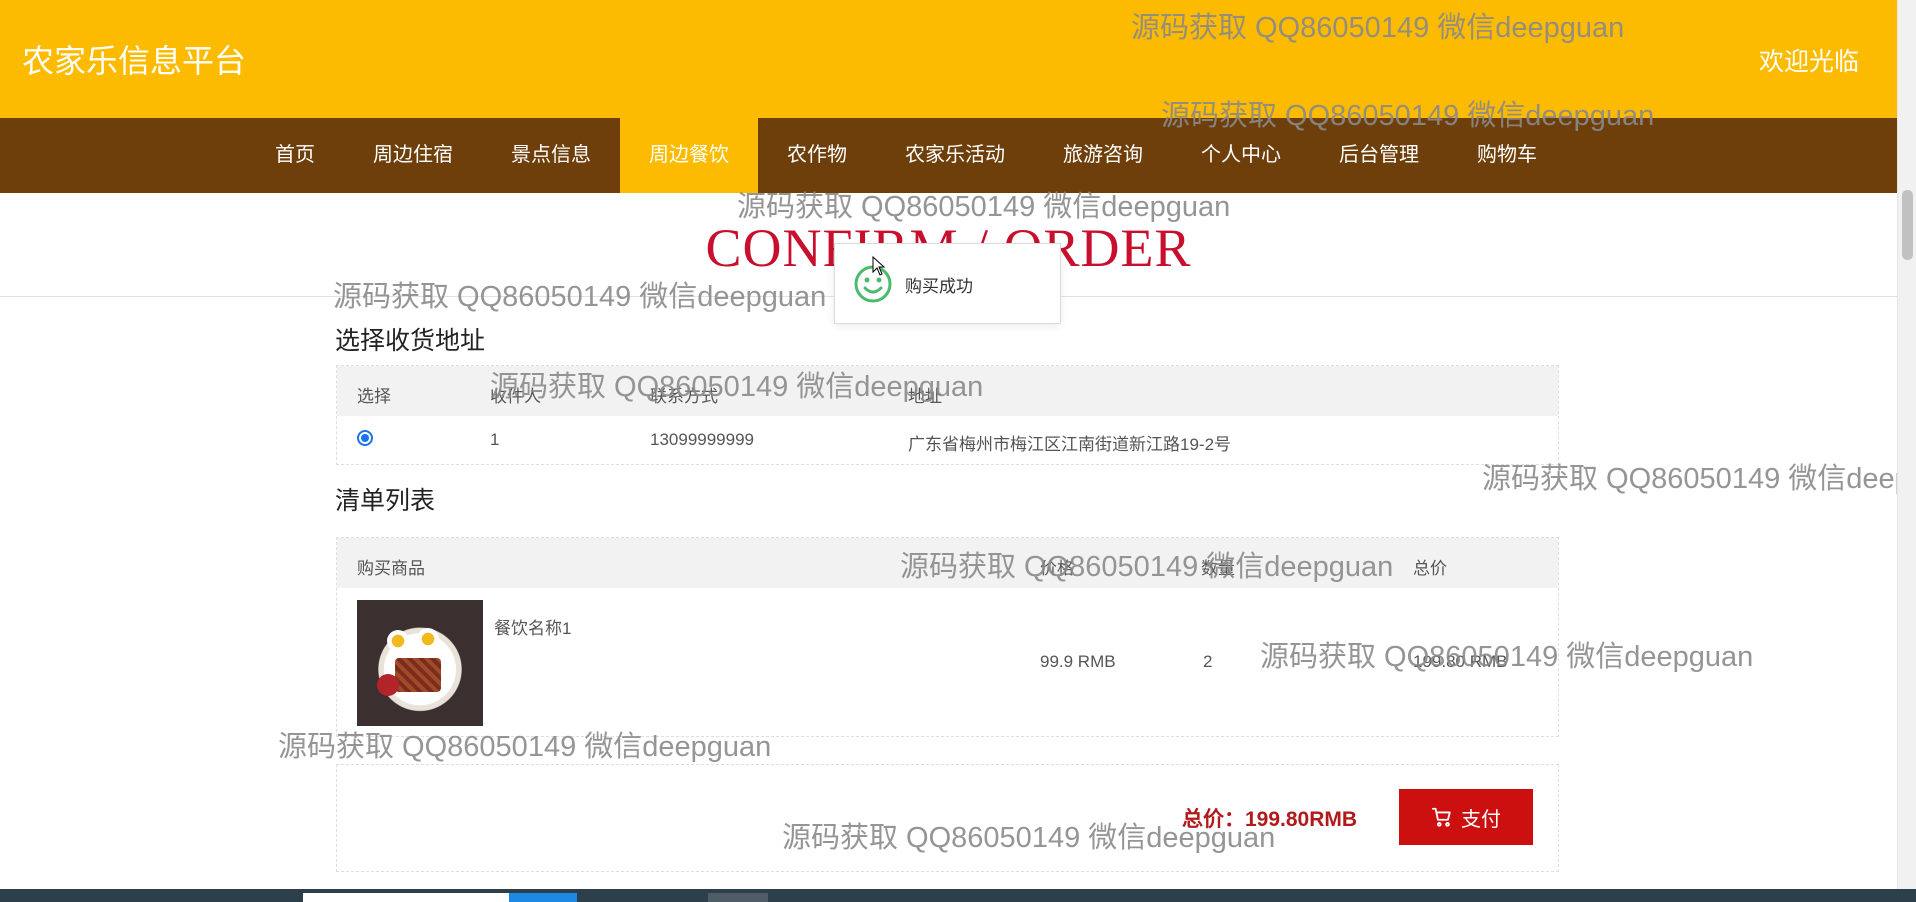  What do you see at coordinates (879, 266) in the screenshot?
I see `cursor-icon` at bounding box center [879, 266].